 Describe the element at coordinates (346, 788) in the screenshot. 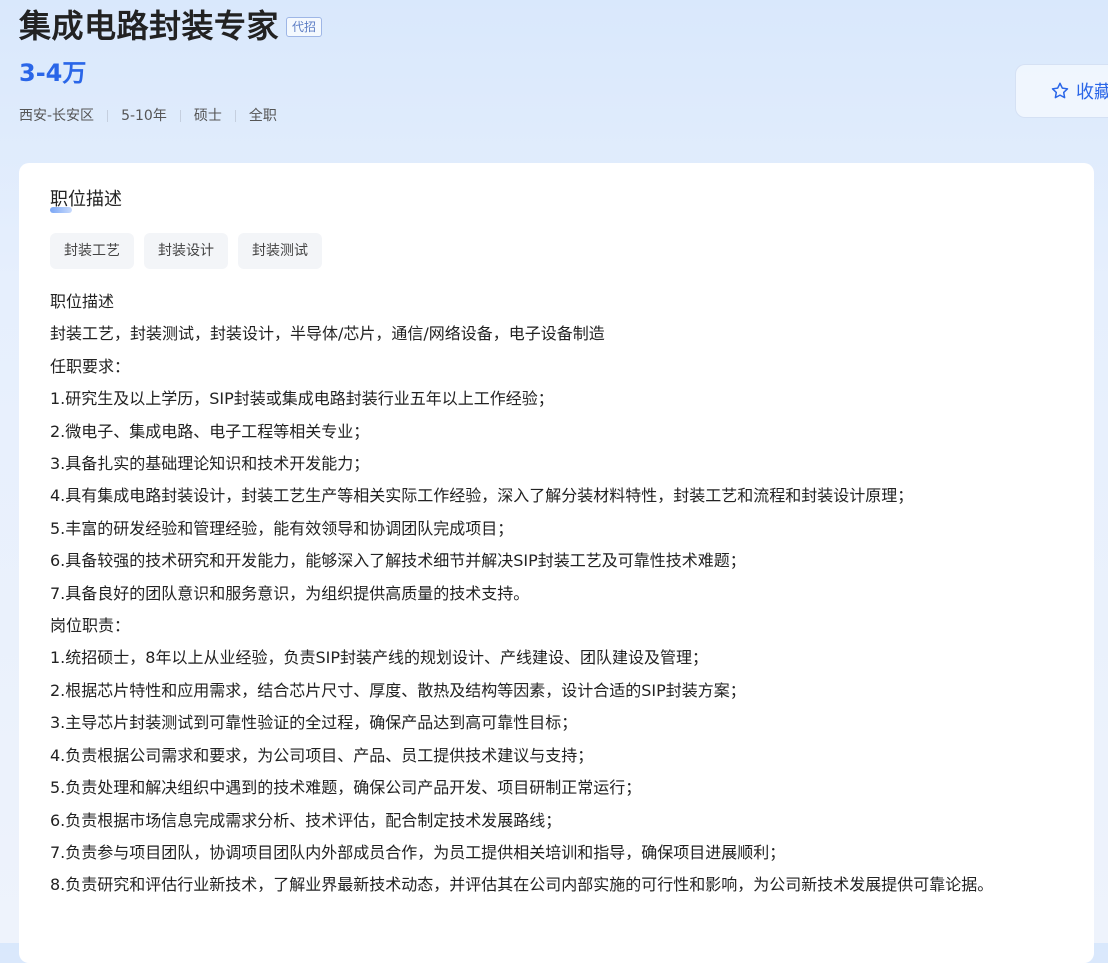

I see `description-line: 5.负责处理和解决组织中遇到的技术难题，确保公司产品开发、项目研制正常运行；` at that location.